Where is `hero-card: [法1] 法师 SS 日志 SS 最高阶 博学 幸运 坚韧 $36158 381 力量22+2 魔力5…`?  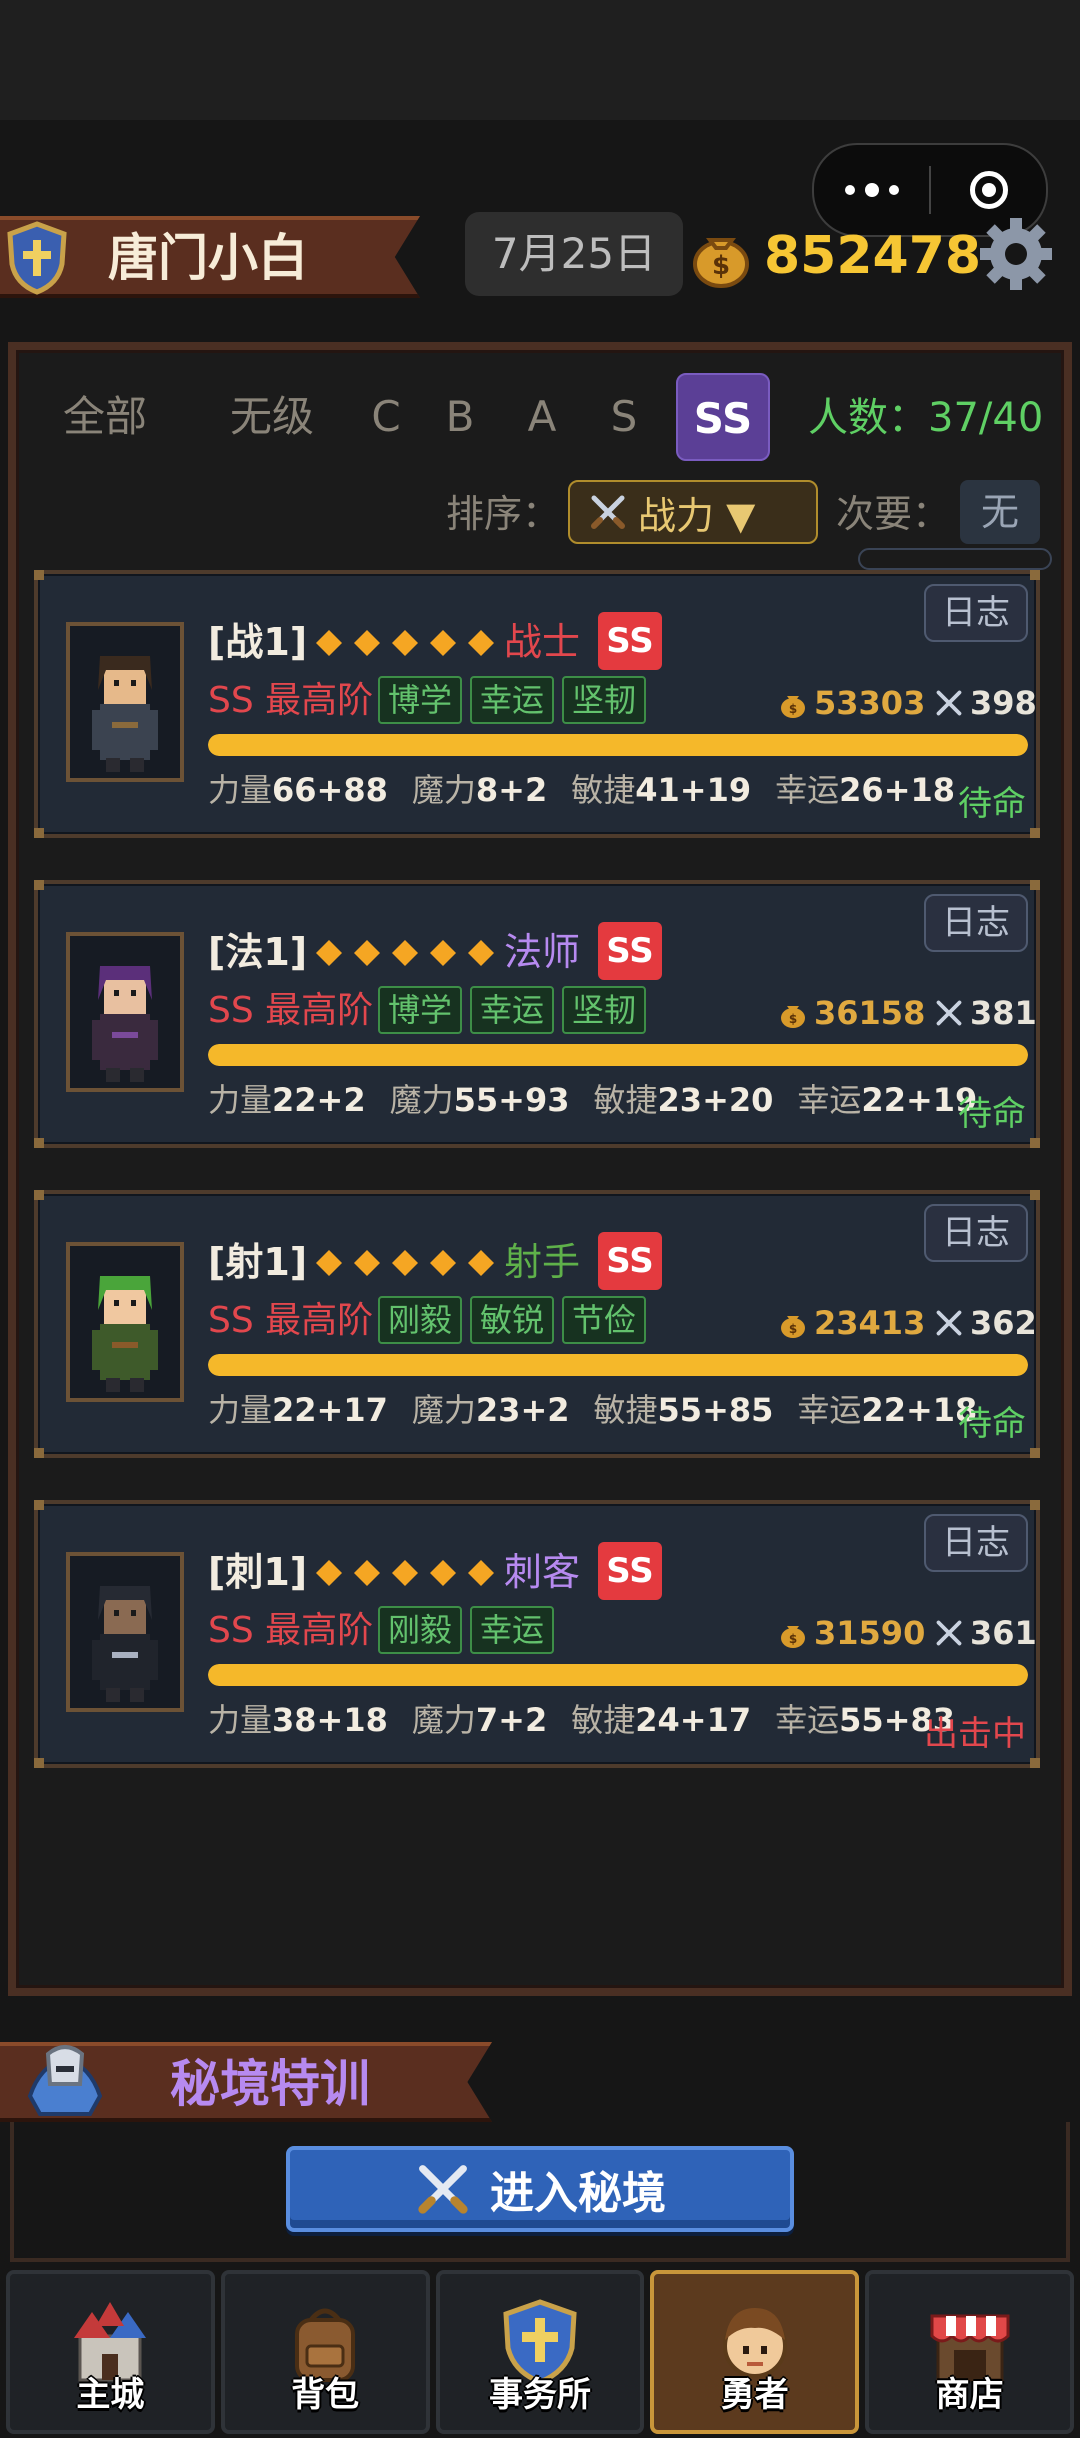 hero-card: [法1] 法师 SS 日志 SS 最高阶 博学 幸运 坚韧 $36158 381 力量22+2 魔力5… is located at coordinates (537, 1014).